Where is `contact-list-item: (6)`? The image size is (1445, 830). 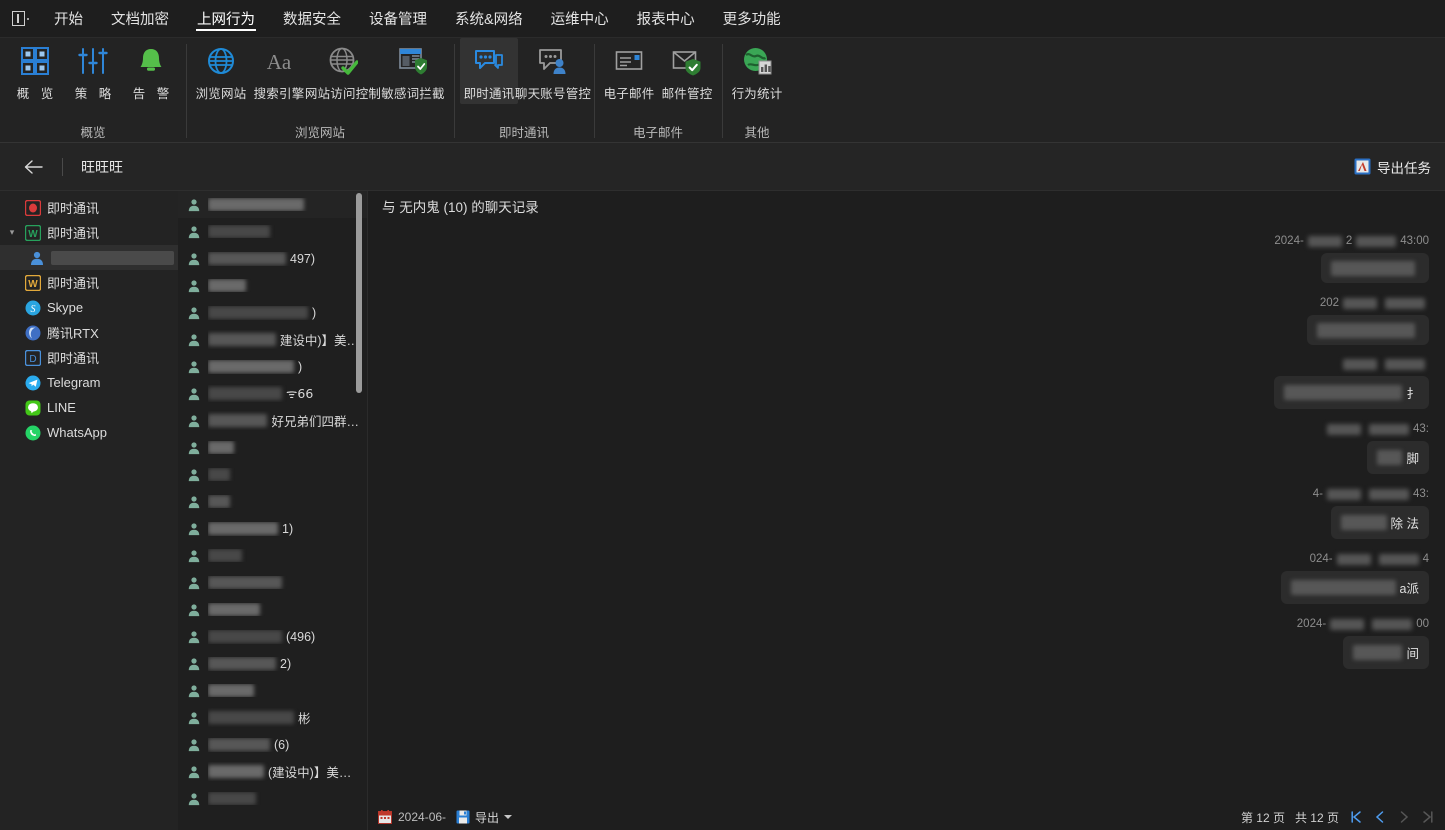
contact-list-item: (6) is located at coordinates (272, 744).